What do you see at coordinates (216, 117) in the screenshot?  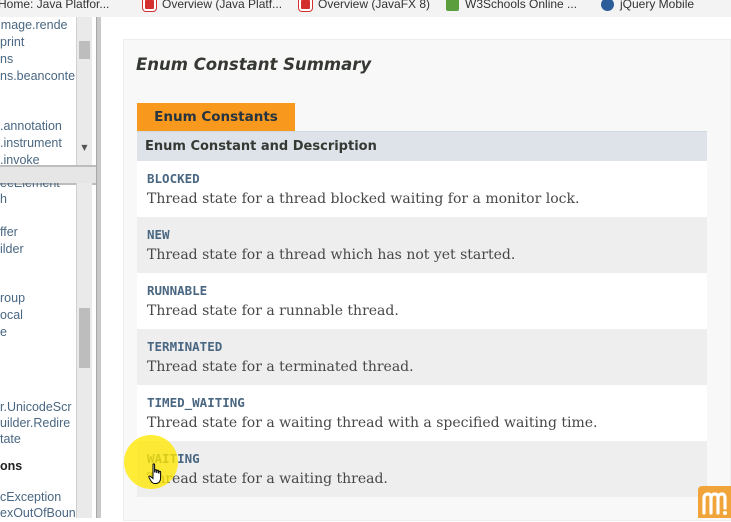 I see `table-caption-tab: Enum Constants` at bounding box center [216, 117].